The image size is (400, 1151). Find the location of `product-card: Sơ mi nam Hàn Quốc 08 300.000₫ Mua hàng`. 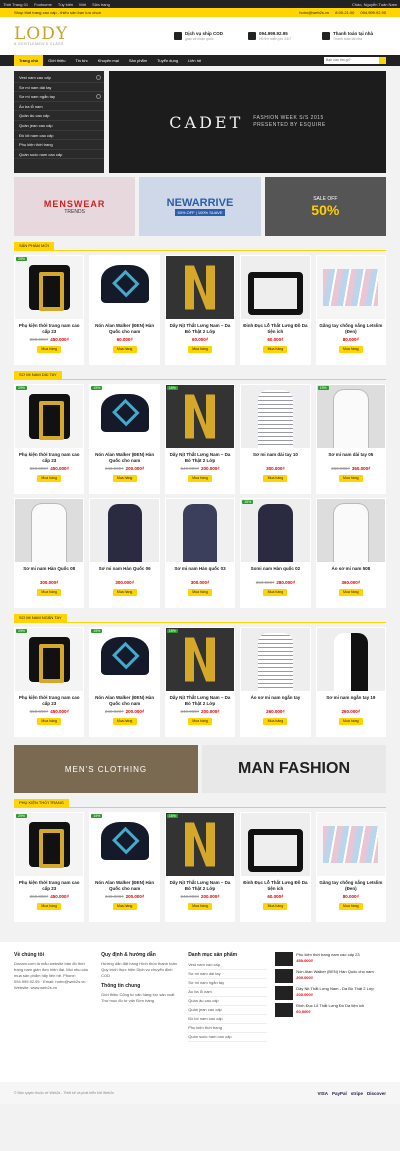

product-card: Sơ mi nam Hàn Quốc 08 300.000₫ Mua hàng is located at coordinates (49, 553).